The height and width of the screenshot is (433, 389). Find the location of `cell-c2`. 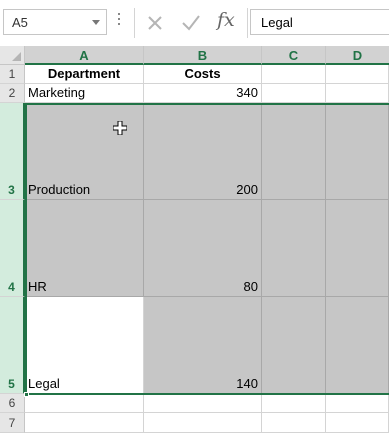

cell-c2 is located at coordinates (294, 93).